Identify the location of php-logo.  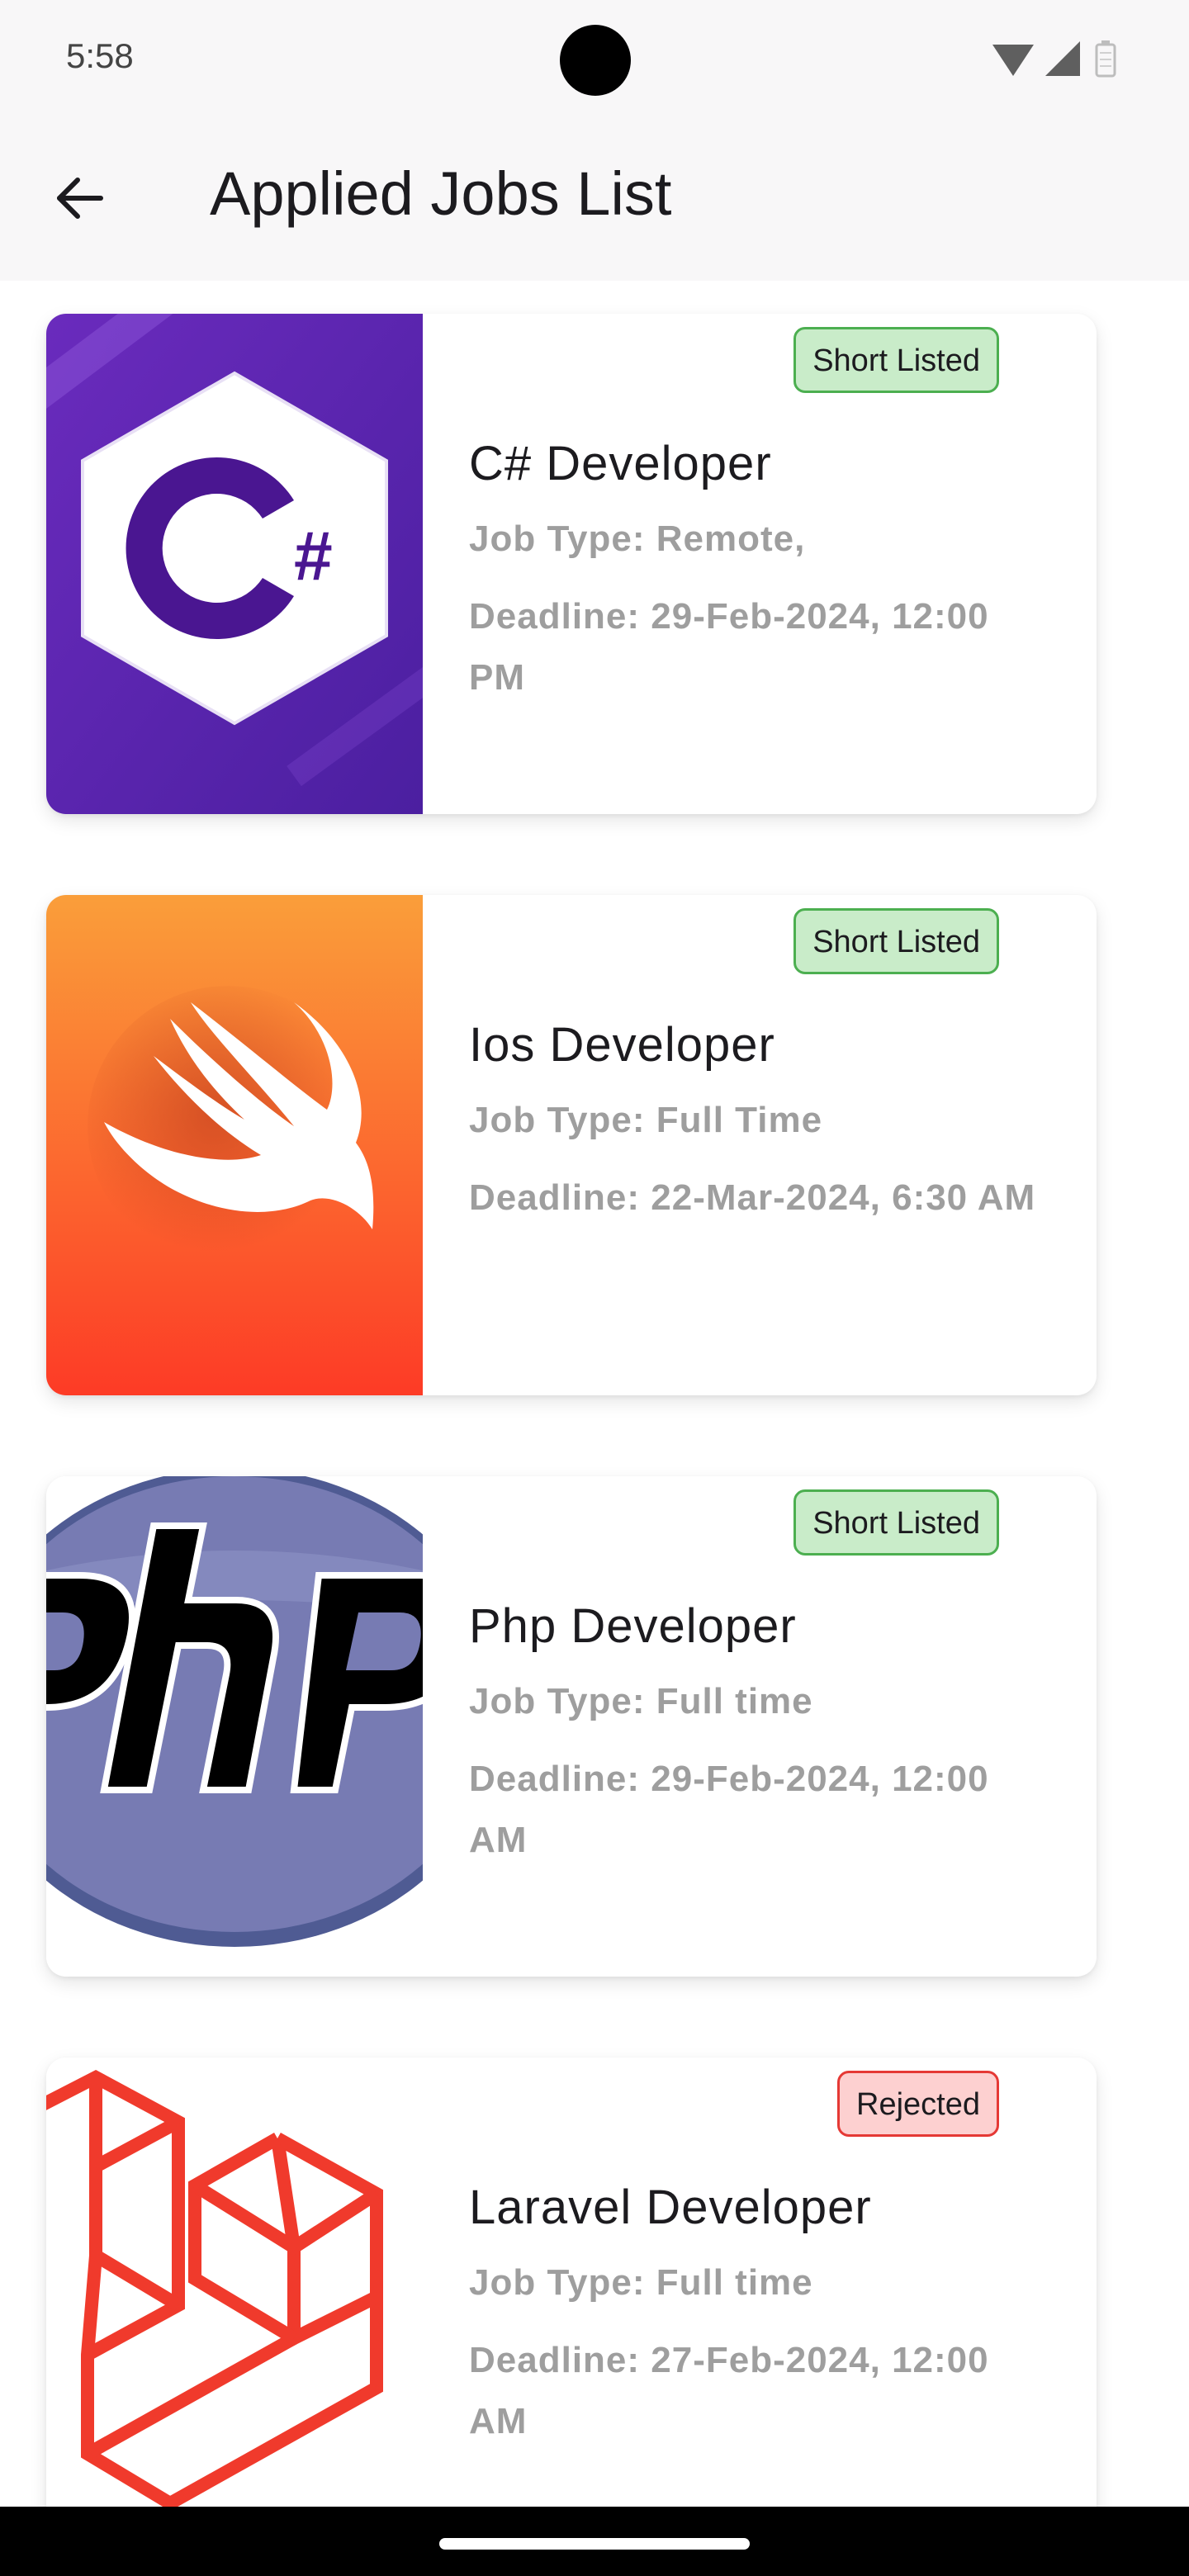
(234, 1726).